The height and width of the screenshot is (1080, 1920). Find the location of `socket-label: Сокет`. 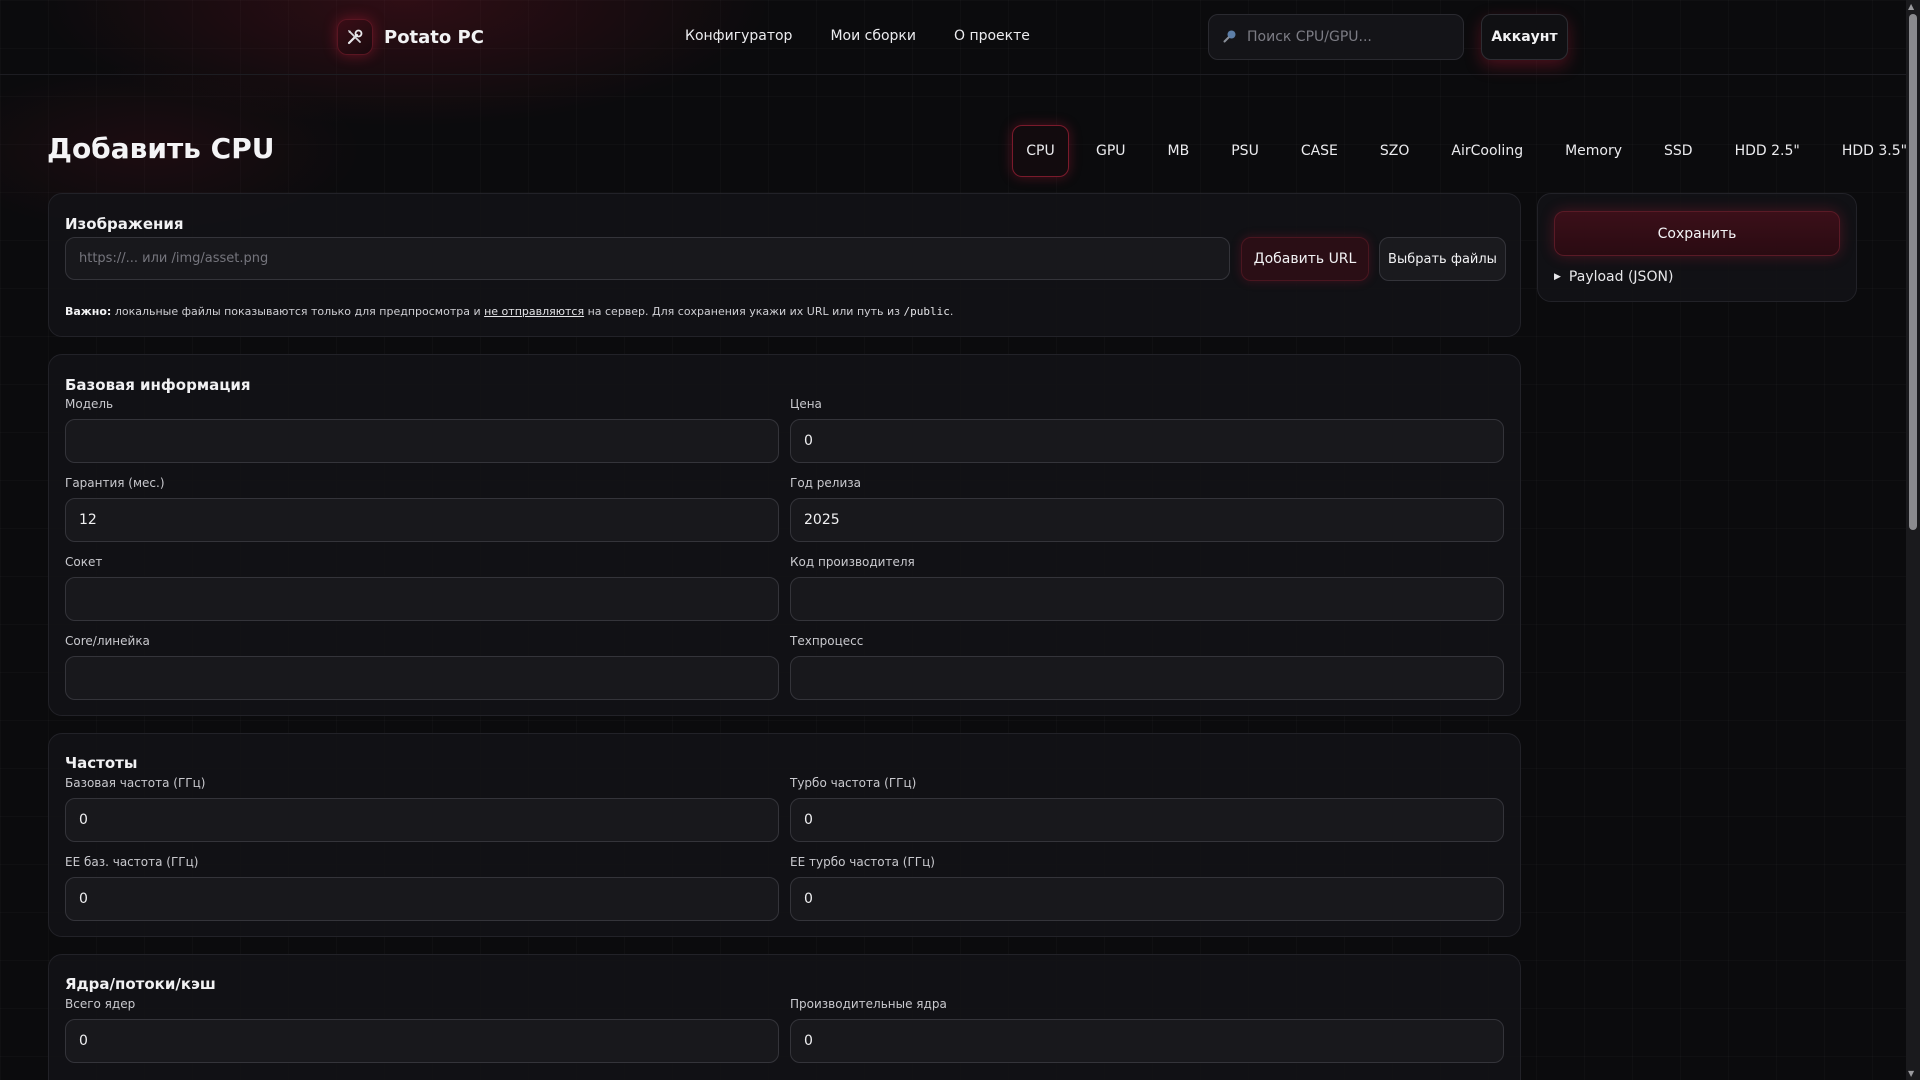

socket-label: Сокет is located at coordinates (84, 562).